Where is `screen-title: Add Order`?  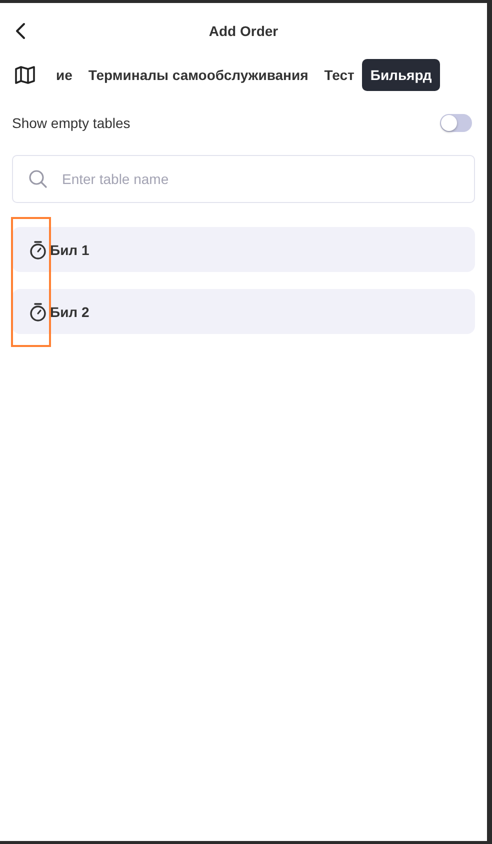
screen-title: Add Order is located at coordinates (243, 30).